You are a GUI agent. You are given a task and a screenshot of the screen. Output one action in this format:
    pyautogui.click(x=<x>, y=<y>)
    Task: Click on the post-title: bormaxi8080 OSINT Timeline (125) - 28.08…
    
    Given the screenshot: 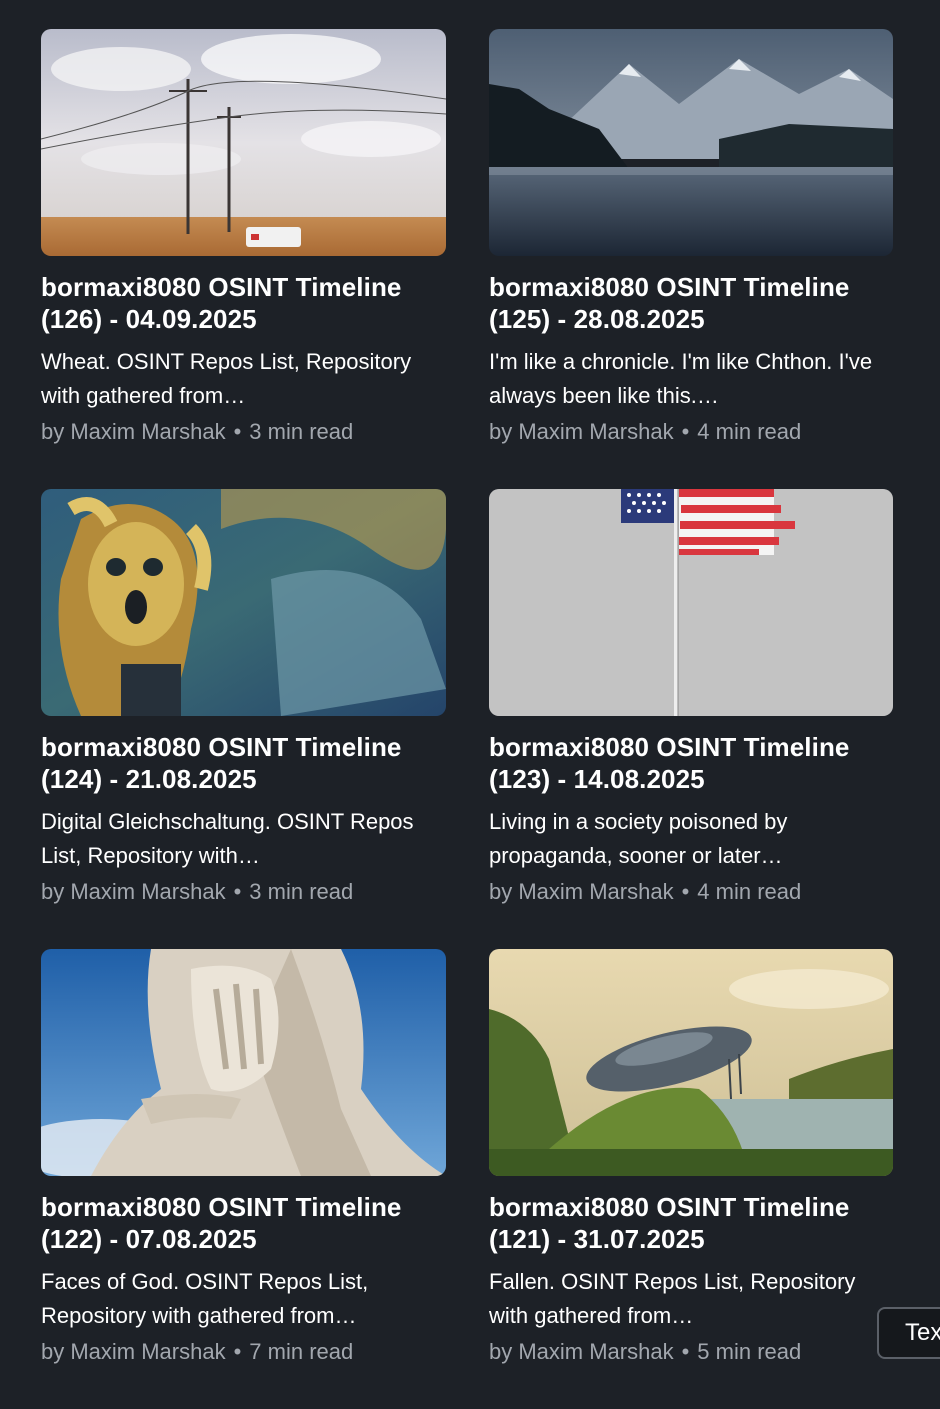 What is the action you would take?
    pyautogui.click(x=691, y=303)
    